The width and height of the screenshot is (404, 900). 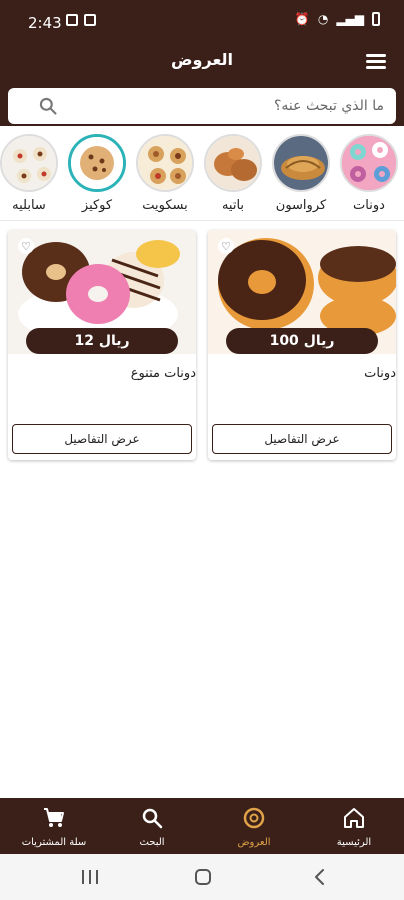 I want to click on page-title: العروض, so click(x=202, y=59).